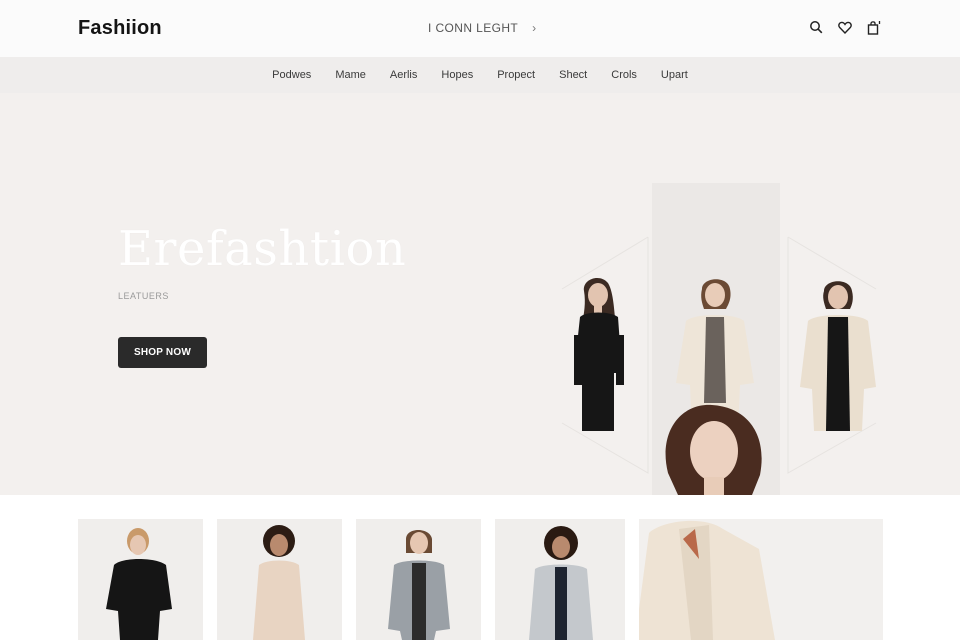  I want to click on hero-subtitle: LEATUERS, so click(143, 296).